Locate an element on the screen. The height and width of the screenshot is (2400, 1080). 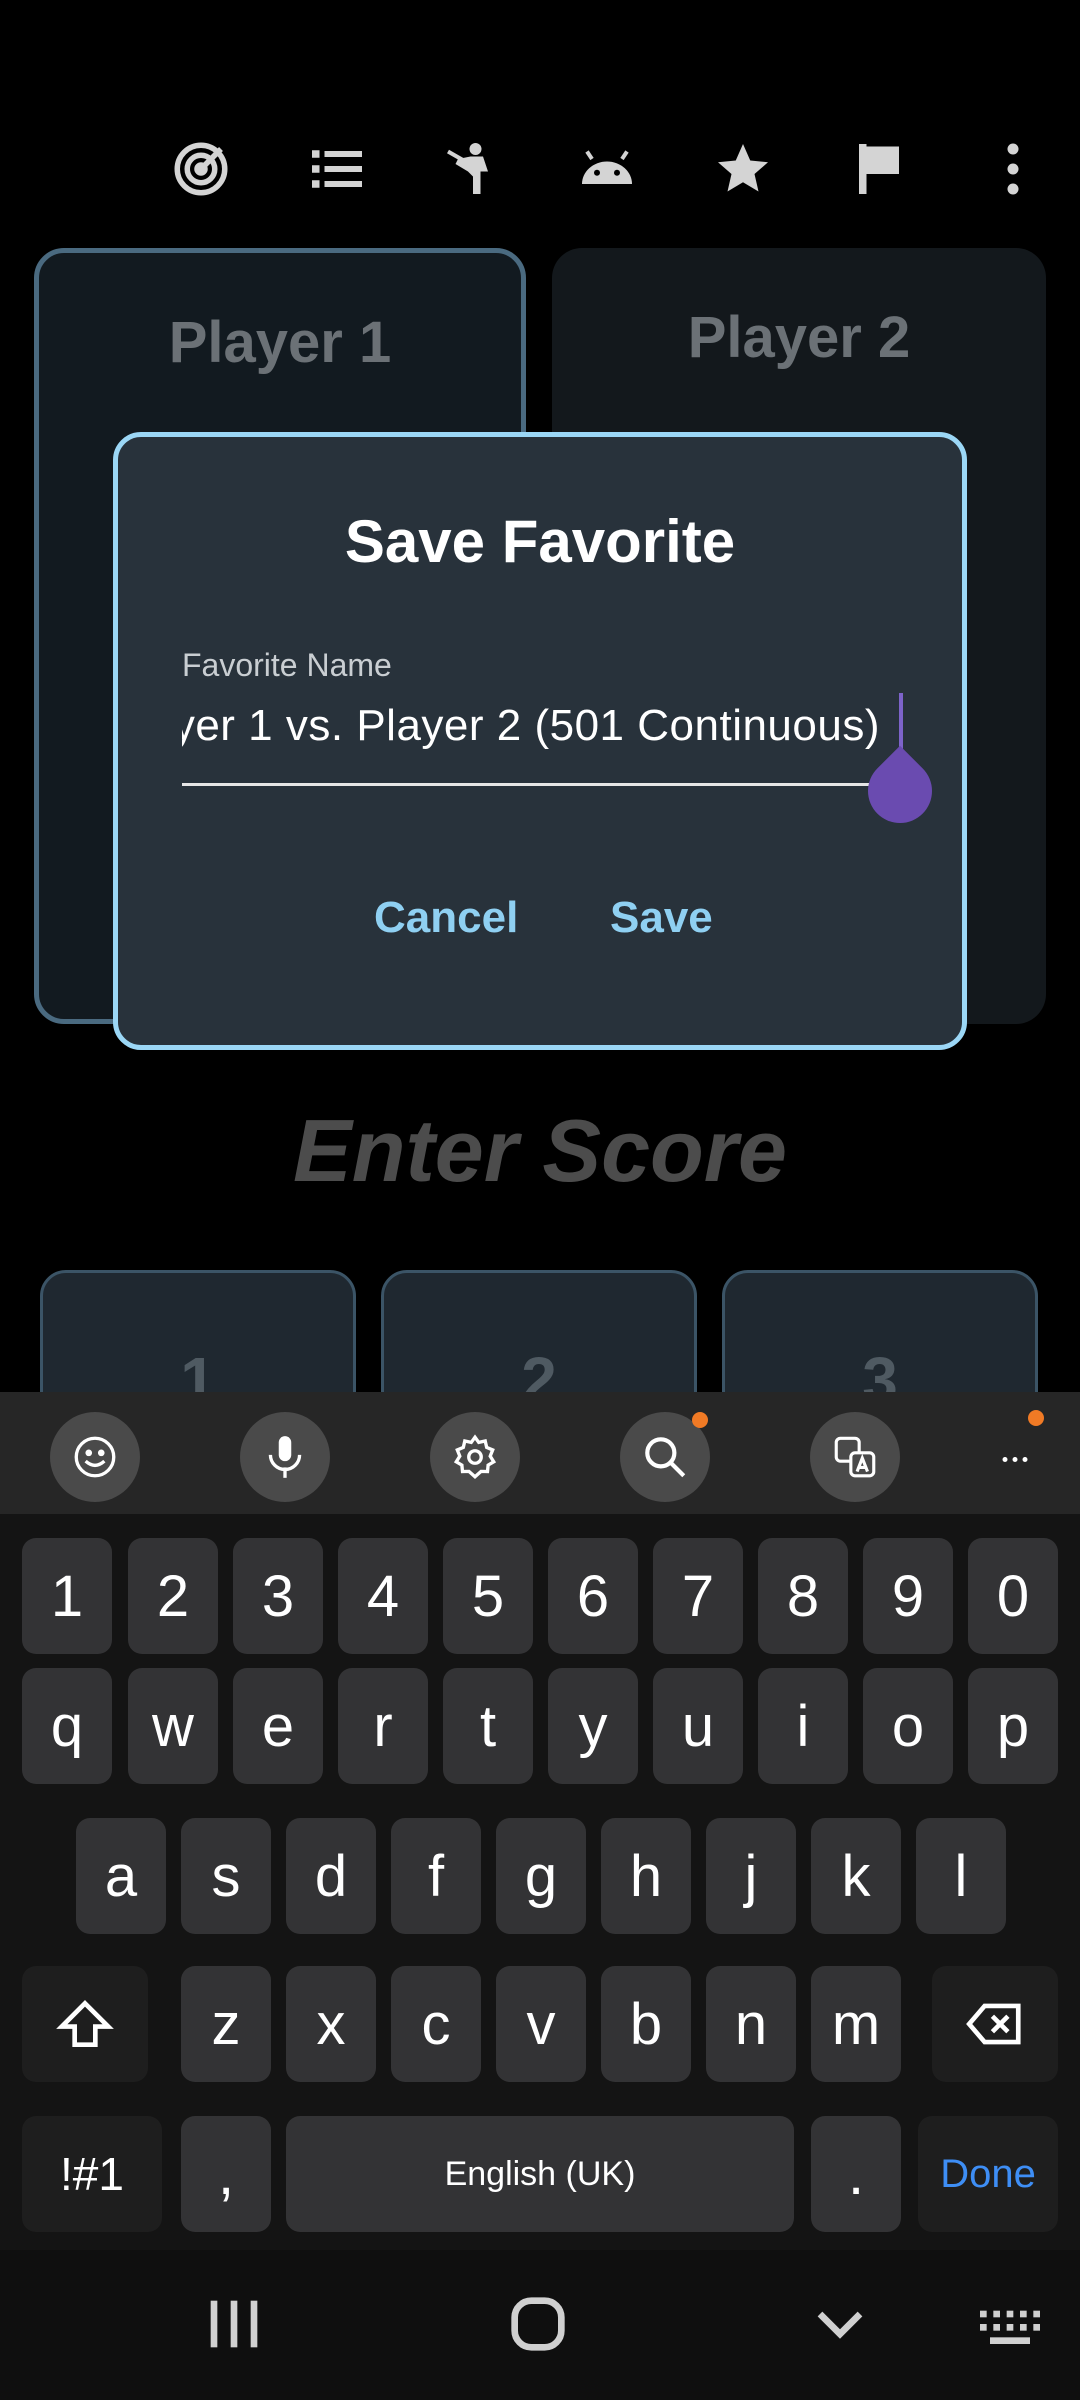
backspace-key is located at coordinates (995, 2024).